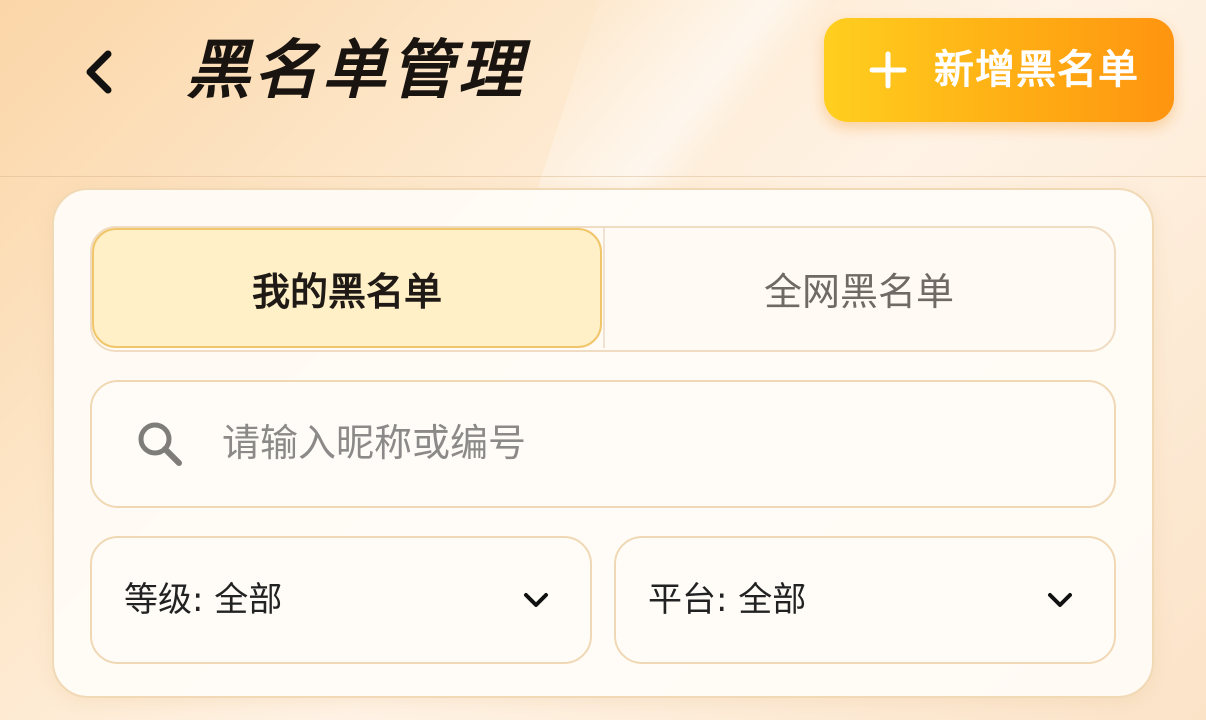 This screenshot has height=720, width=1206. Describe the element at coordinates (603, 176) in the screenshot. I see `header-divider` at that location.